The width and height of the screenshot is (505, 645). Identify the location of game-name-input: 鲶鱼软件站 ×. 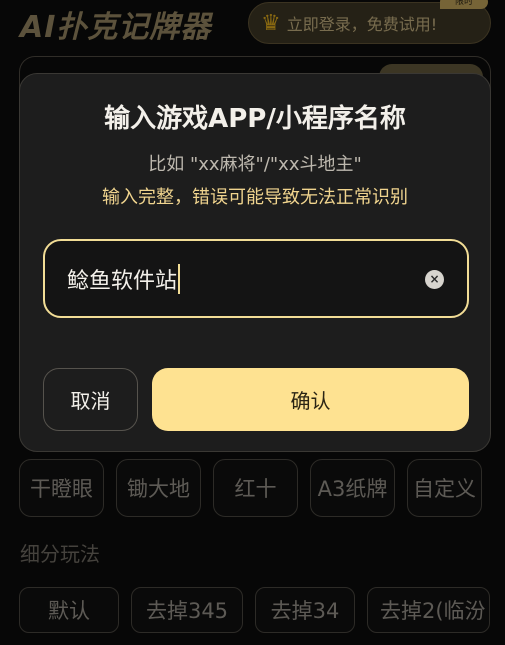
(256, 278).